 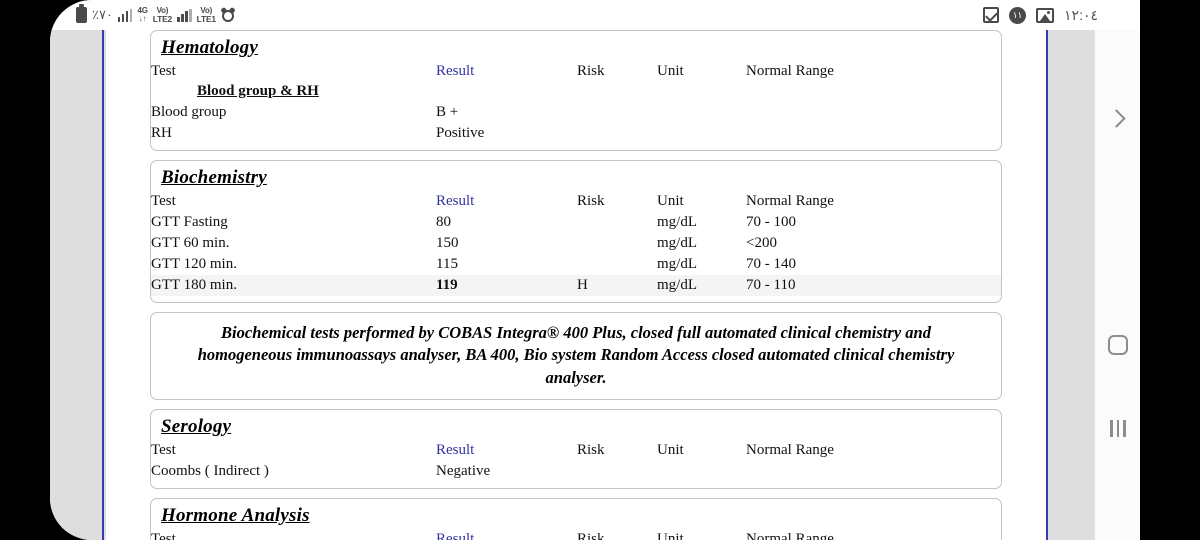 What do you see at coordinates (873, 285) in the screenshot?
I see `cell-range: 70 - 110` at bounding box center [873, 285].